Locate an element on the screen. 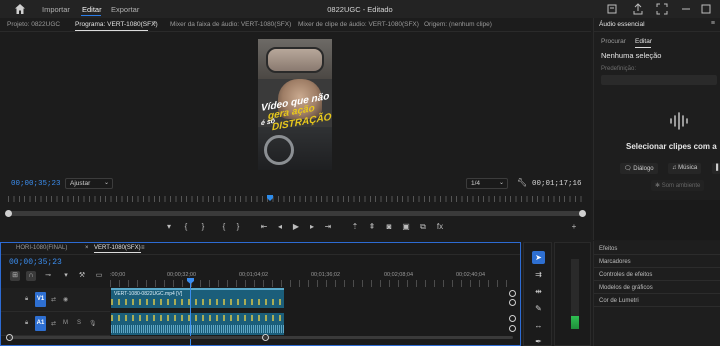  minimize-icon is located at coordinates (686, 9).